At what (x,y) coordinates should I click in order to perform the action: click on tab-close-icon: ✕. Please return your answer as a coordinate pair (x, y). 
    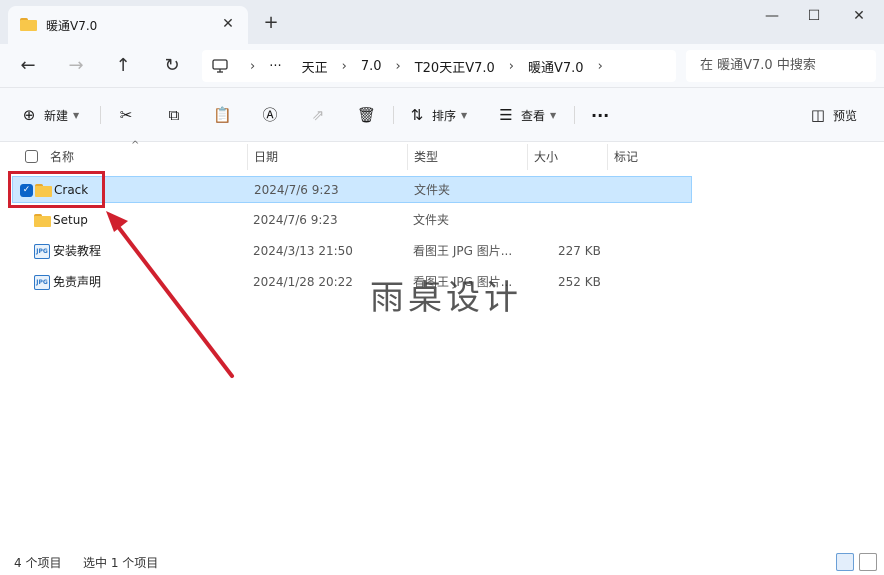
    Looking at the image, I should click on (228, 24).